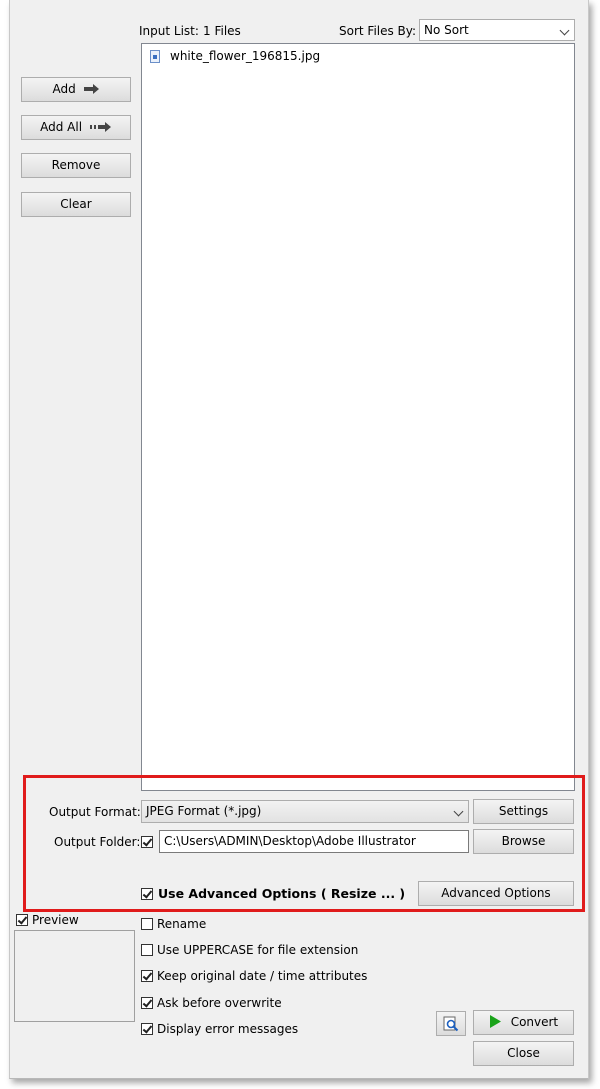 The image size is (600, 1089). Describe the element at coordinates (61, 127) in the screenshot. I see `add-all-button-label: Add All` at that location.